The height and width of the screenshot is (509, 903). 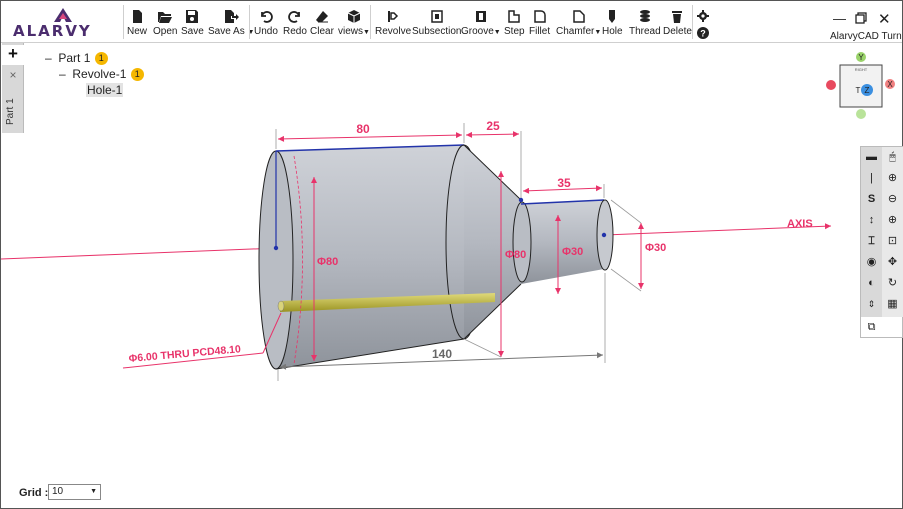 What do you see at coordinates (416, 241) in the screenshot?
I see `axis-line` at bounding box center [416, 241].